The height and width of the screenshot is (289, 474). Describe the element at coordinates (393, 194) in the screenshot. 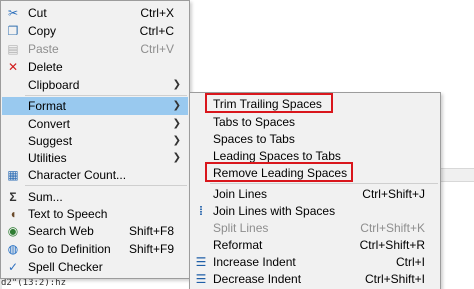

I see `menu-item-shortcut: Ctrl+Shift+J` at that location.